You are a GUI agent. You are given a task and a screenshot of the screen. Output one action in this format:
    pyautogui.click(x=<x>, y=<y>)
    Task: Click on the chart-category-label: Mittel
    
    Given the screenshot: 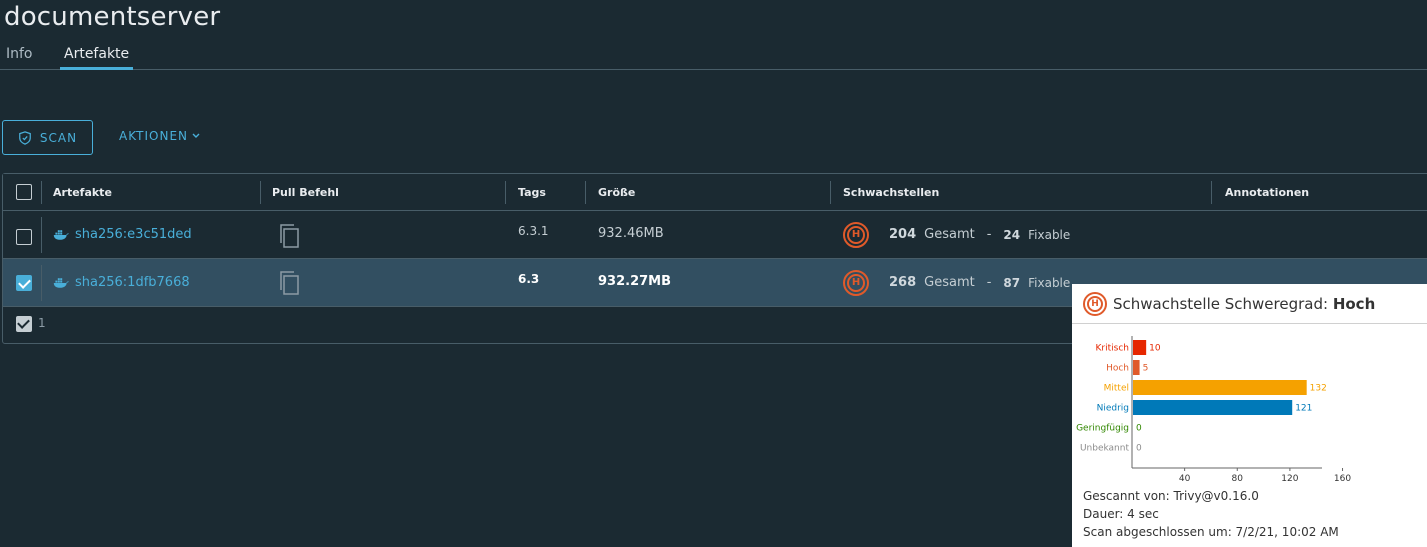 What is the action you would take?
    pyautogui.click(x=1116, y=389)
    